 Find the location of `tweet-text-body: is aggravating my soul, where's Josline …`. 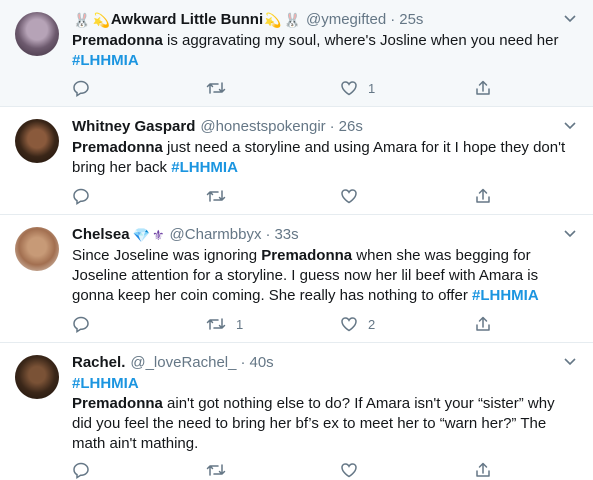

tweet-text-body: is aggravating my soul, where's Josline … is located at coordinates (360, 40).